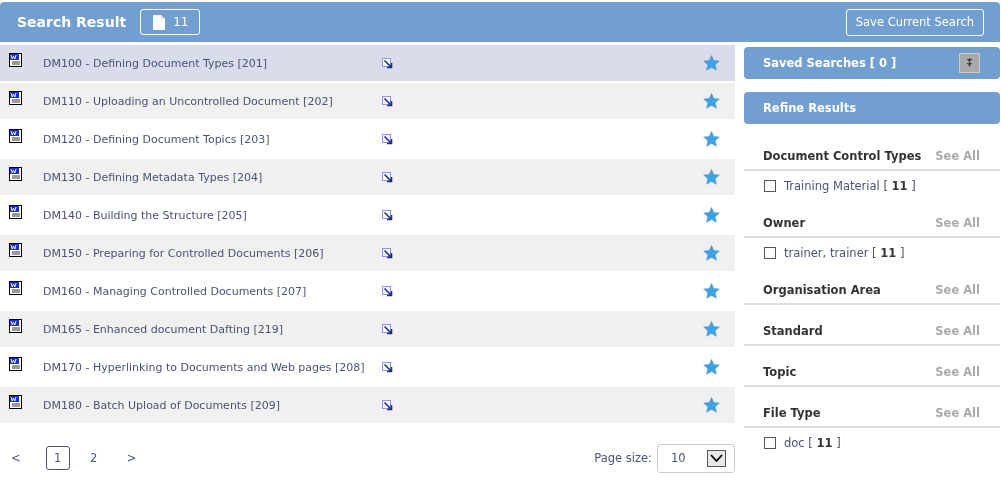 This screenshot has height=479, width=1001. Describe the element at coordinates (170, 22) in the screenshot. I see `result-count-badge: 11` at that location.